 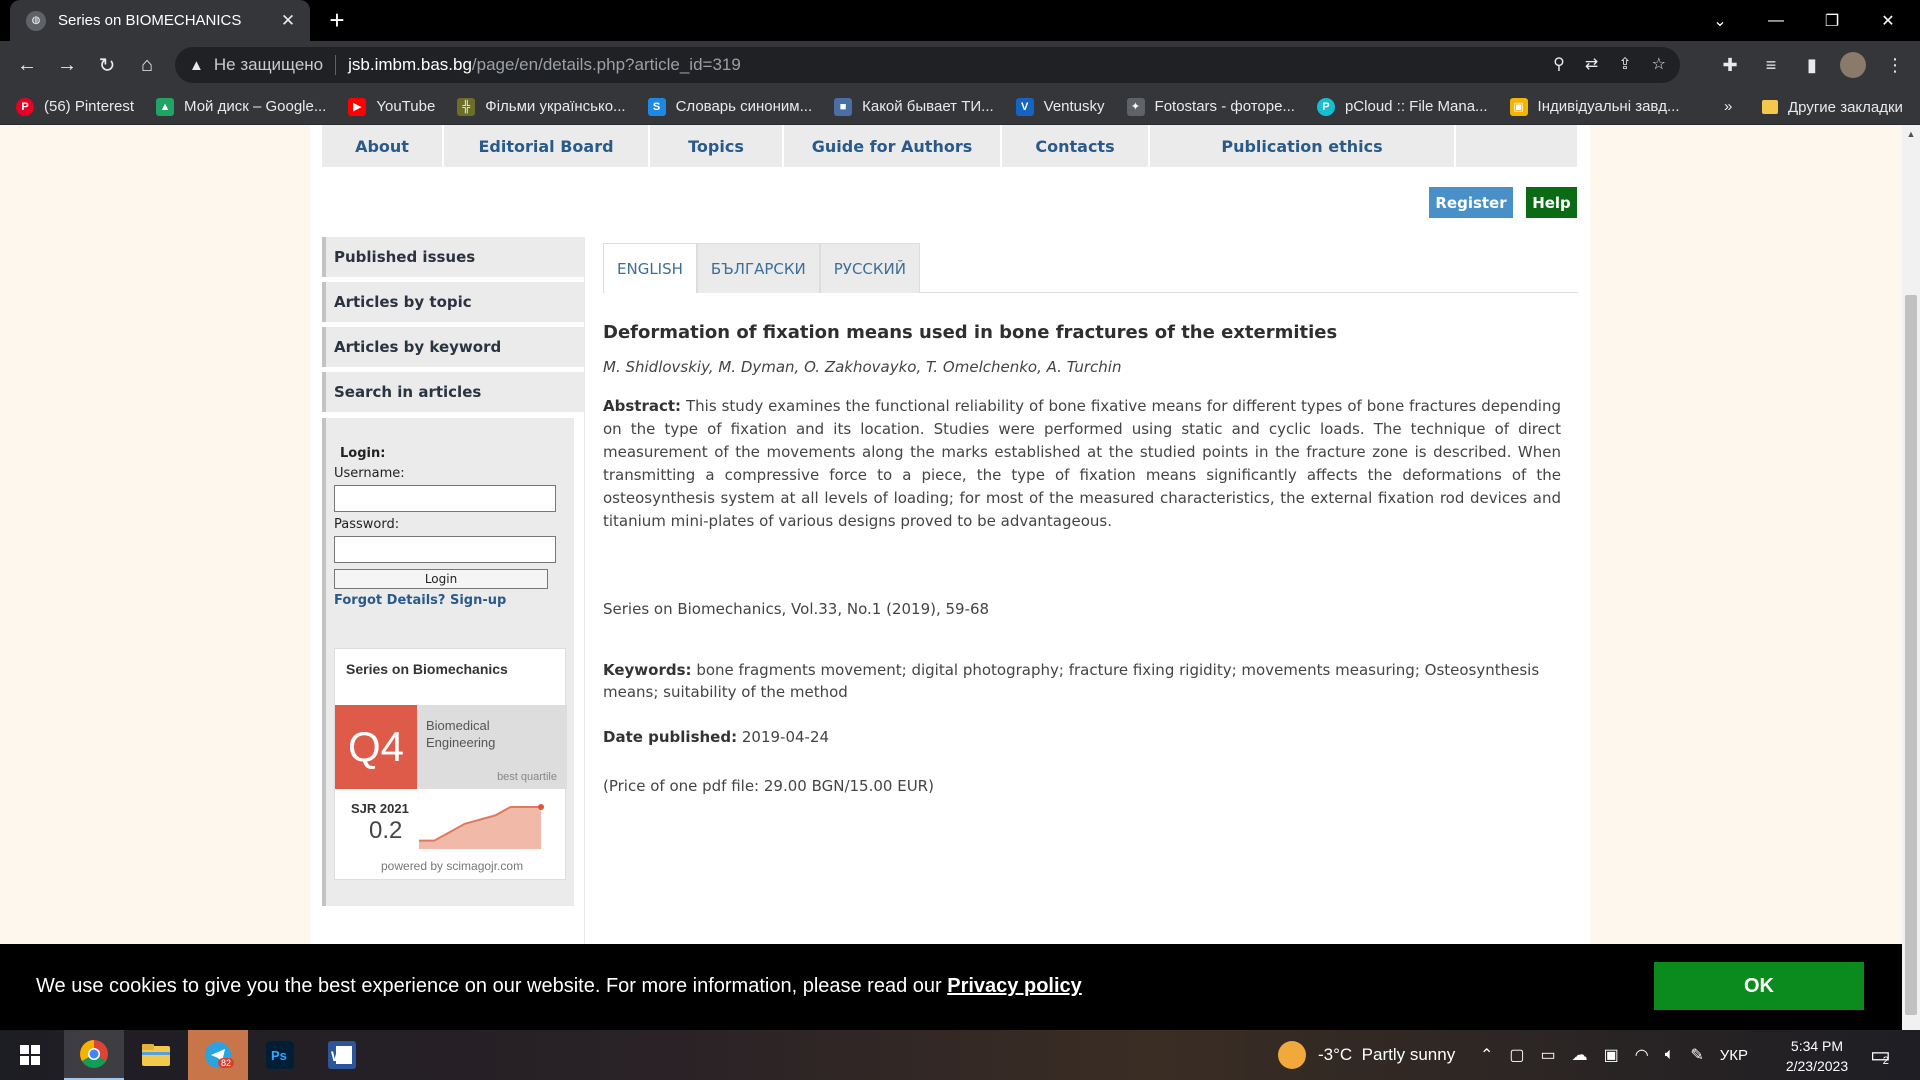 What do you see at coordinates (1832, 20) in the screenshot?
I see `restore-button: ❐` at bounding box center [1832, 20].